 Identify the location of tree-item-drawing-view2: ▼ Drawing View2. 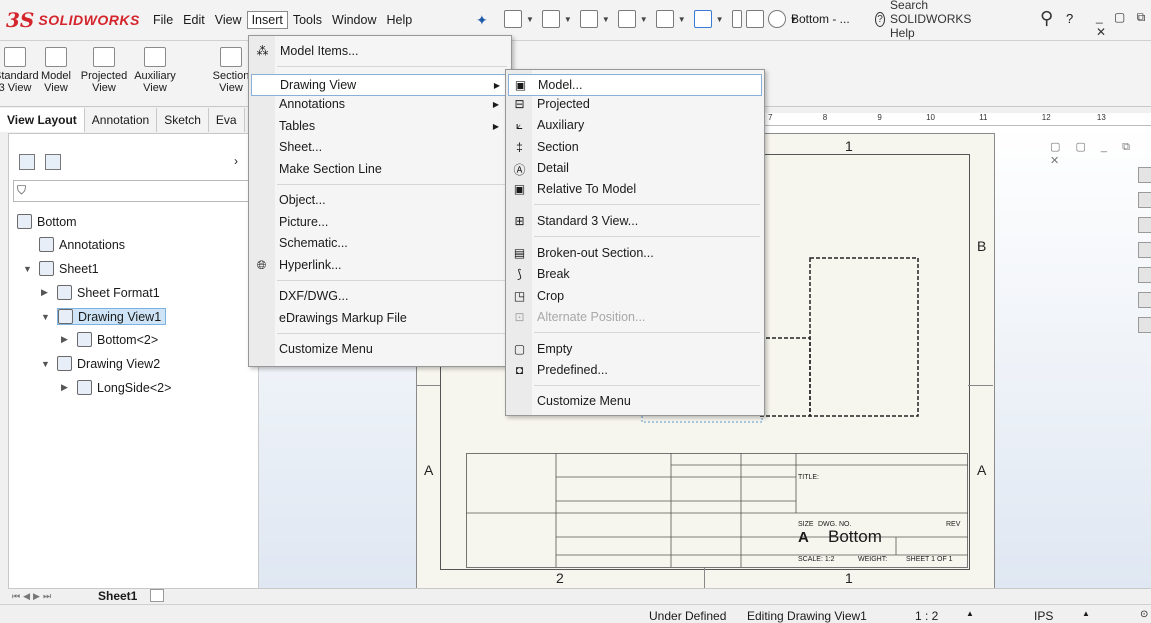
(100, 363).